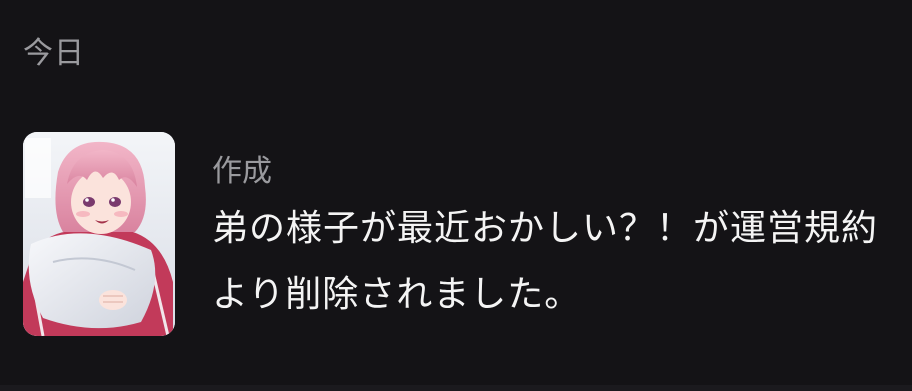 This screenshot has width=912, height=391. Describe the element at coordinates (456, 388) in the screenshot. I see `list-divider` at that location.